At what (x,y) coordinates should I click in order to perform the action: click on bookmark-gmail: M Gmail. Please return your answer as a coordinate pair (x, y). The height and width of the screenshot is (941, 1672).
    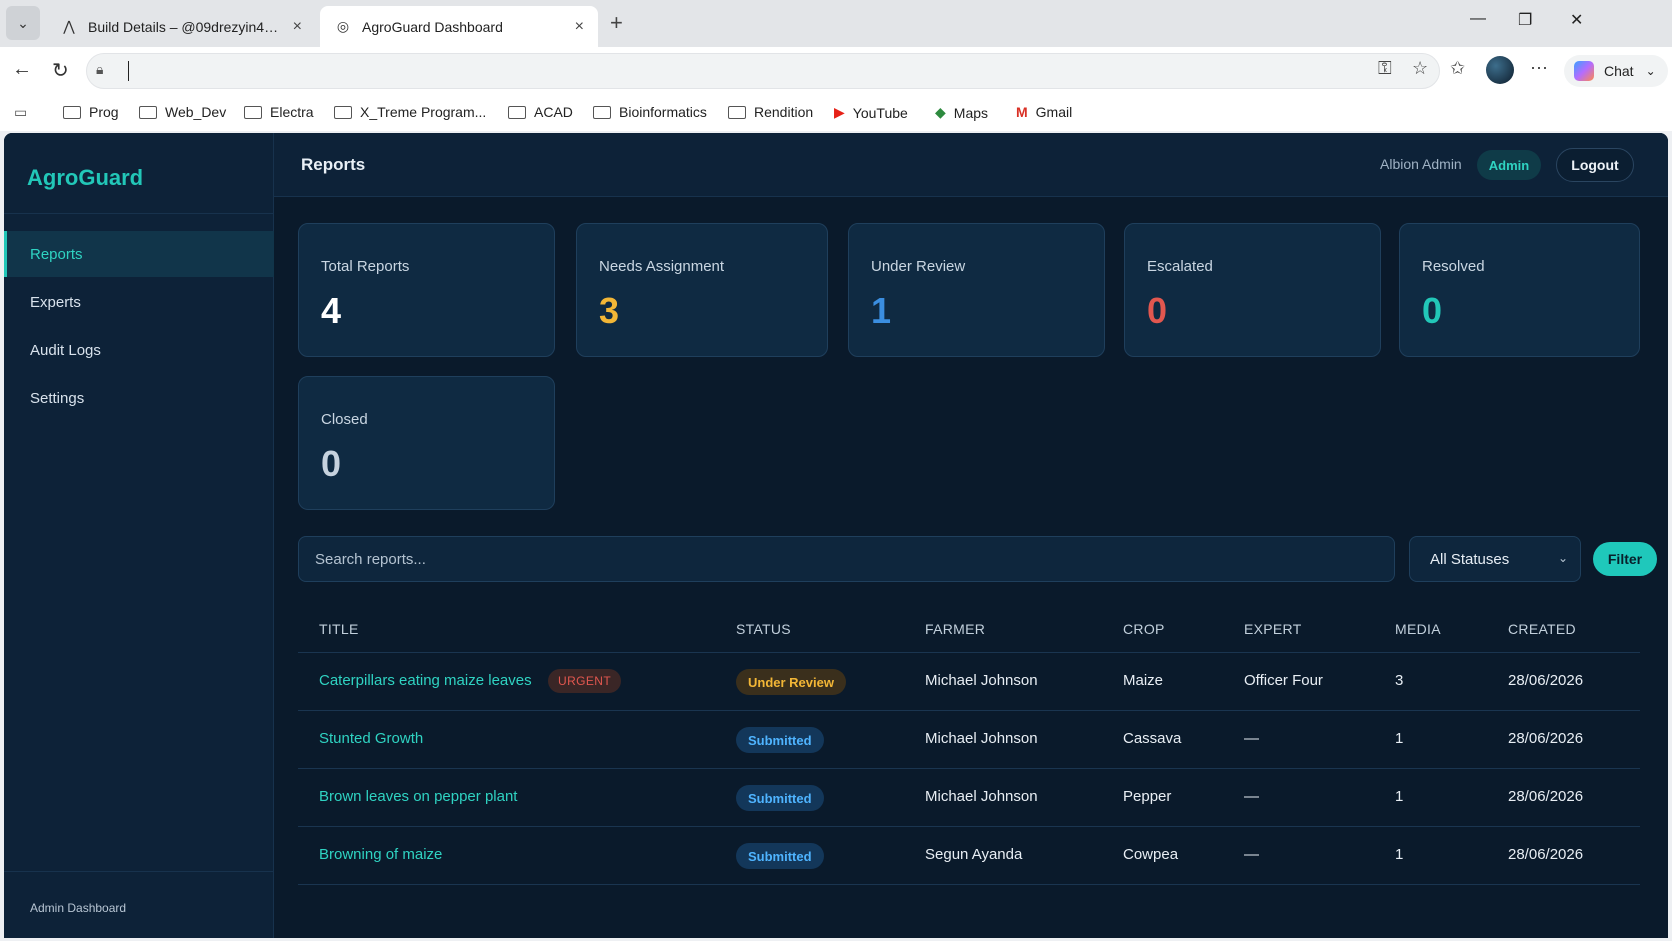
    Looking at the image, I should click on (1044, 112).